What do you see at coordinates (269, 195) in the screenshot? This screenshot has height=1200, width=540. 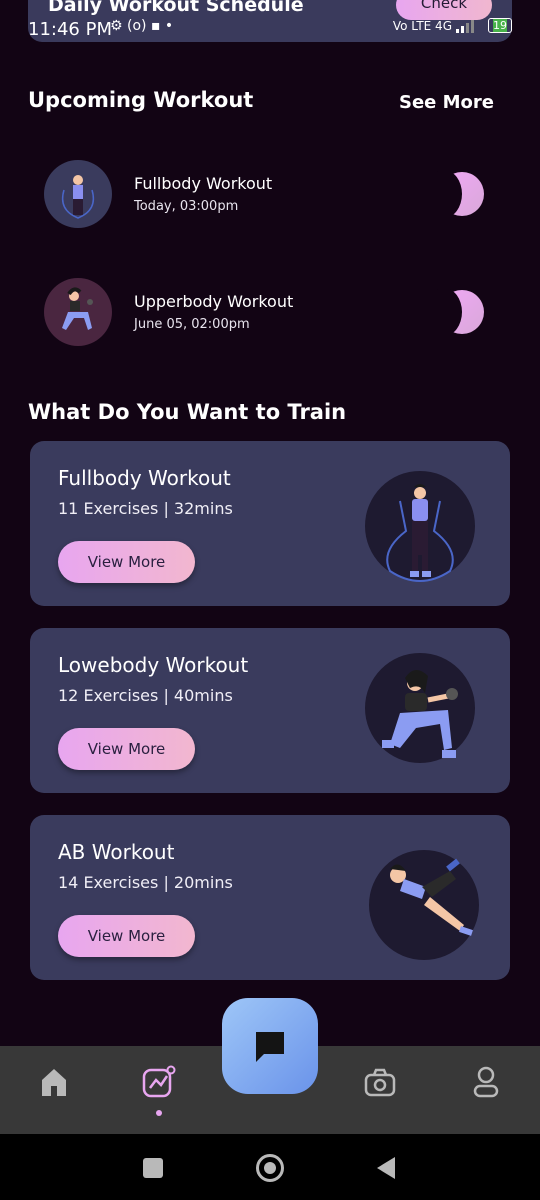 I see `upcoming-item: Fullbody Workout Today, 03:00pm` at bounding box center [269, 195].